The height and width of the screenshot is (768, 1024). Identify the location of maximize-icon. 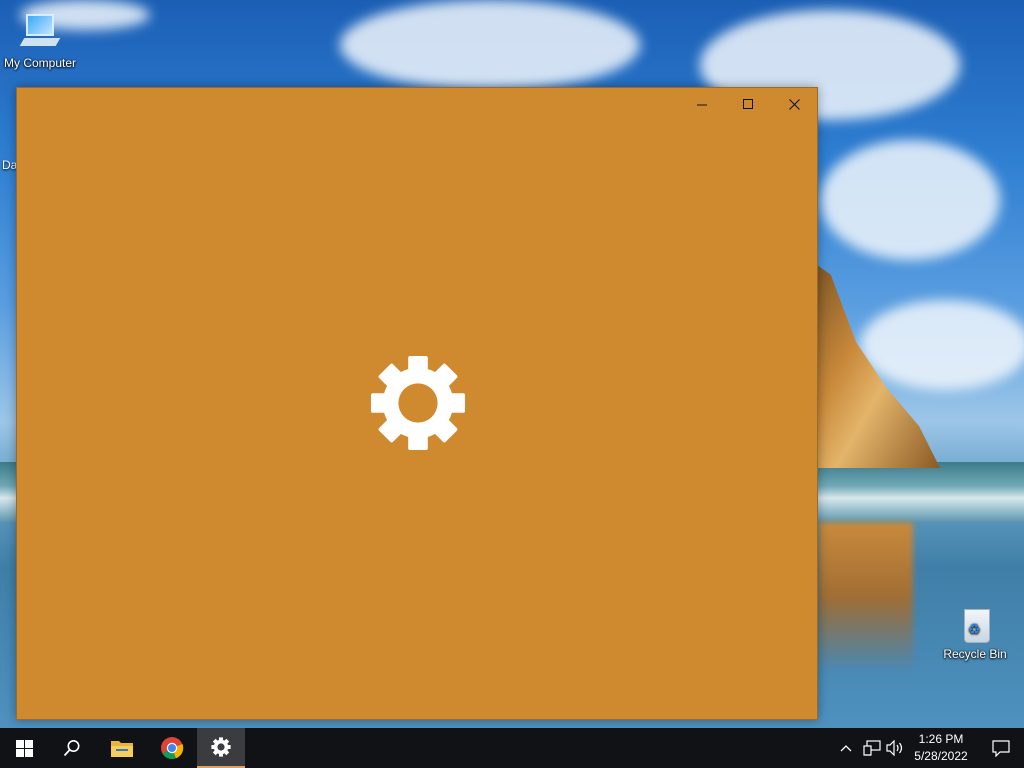
(747, 103).